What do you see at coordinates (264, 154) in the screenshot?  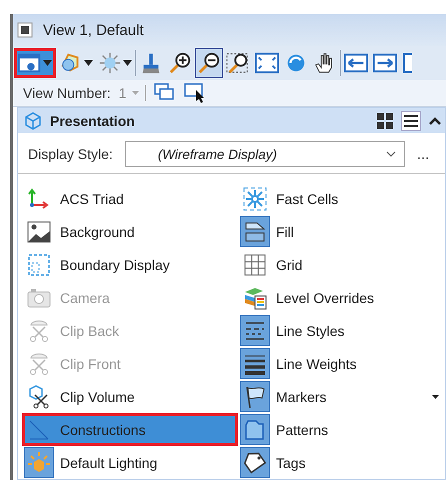 I see `display-style-dropdown: (Wireframe Display)` at bounding box center [264, 154].